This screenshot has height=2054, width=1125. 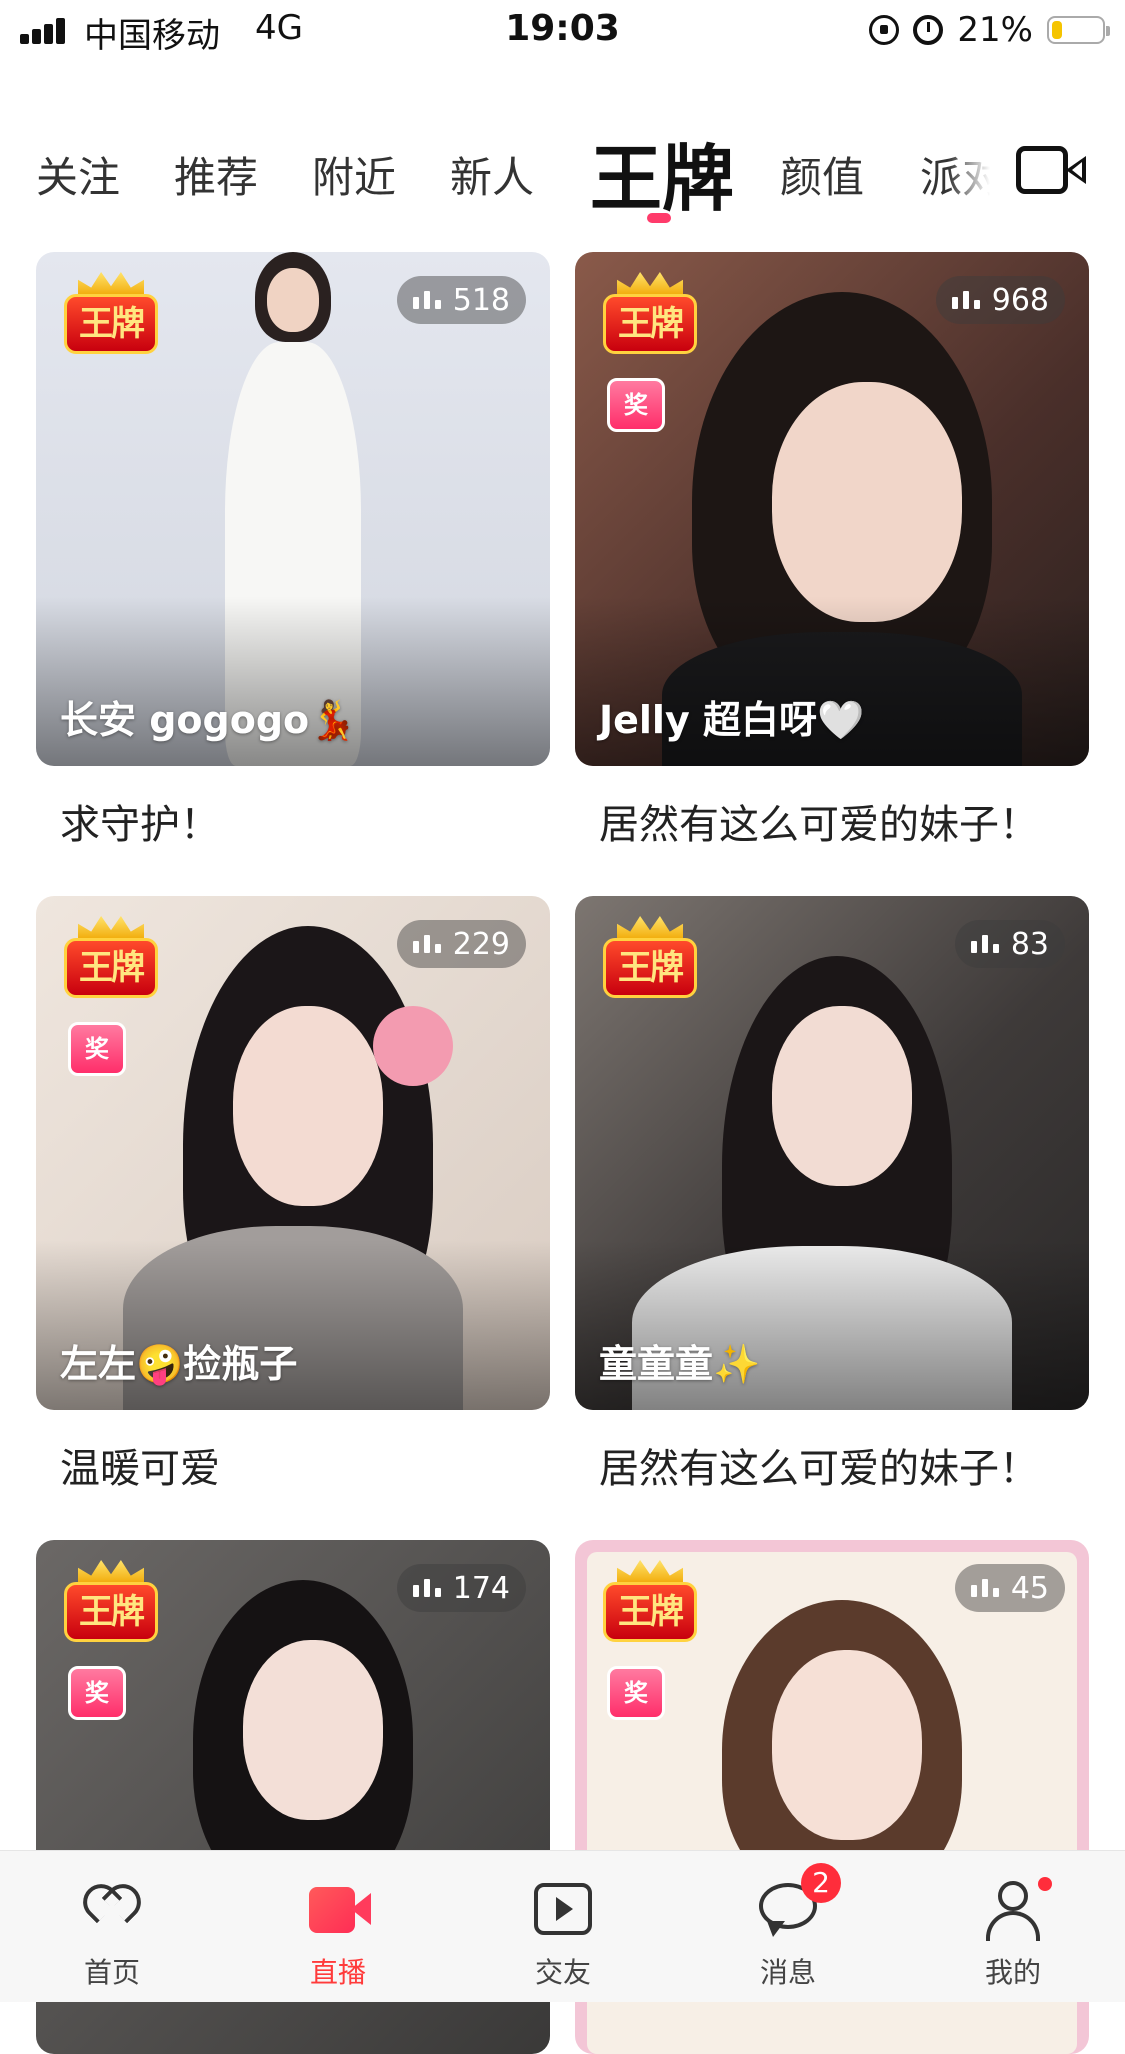 I want to click on live-thumbnail: 王牌 518 长安 gogogo💃, so click(x=293, y=509).